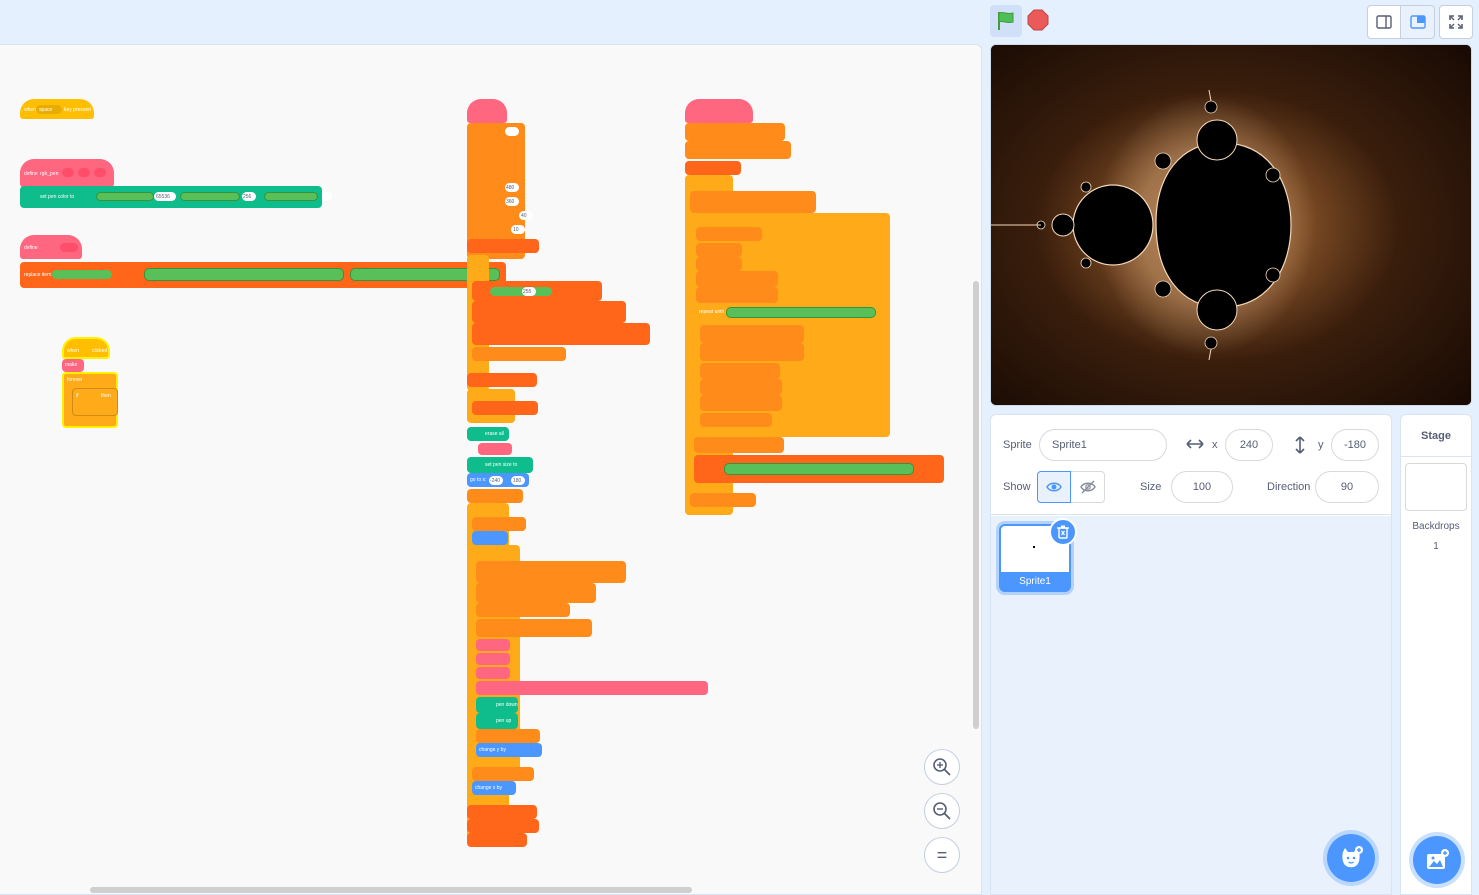 The width and height of the screenshot is (1479, 895). I want to click on normal-stage-button, so click(1418, 22).